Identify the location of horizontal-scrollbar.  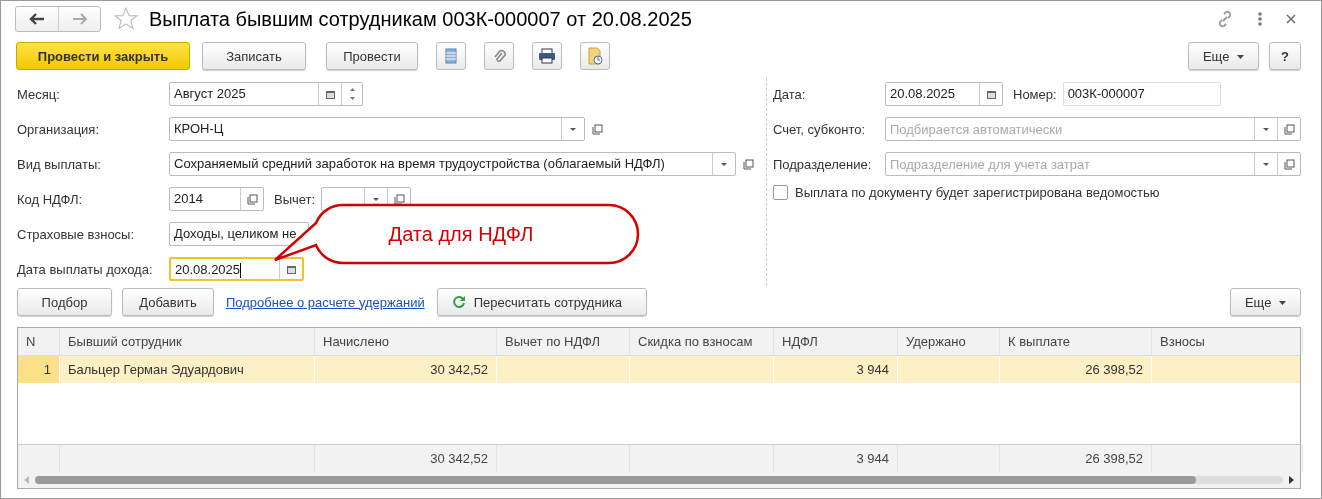
(659, 480).